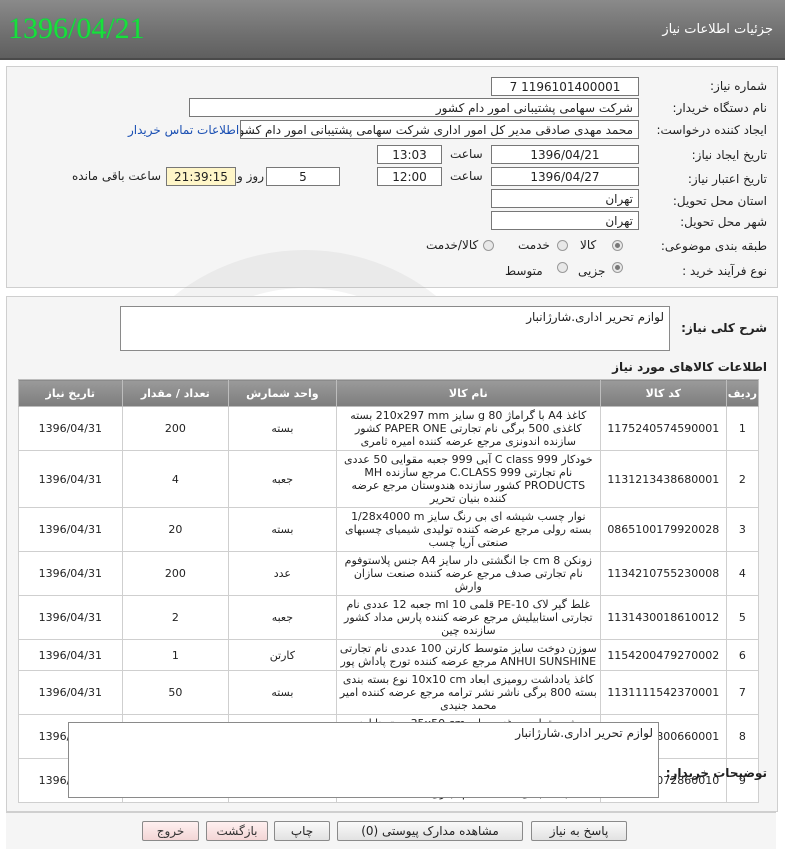 The width and height of the screenshot is (785, 849). I want to click on quantity-cell: 50, so click(175, 692).